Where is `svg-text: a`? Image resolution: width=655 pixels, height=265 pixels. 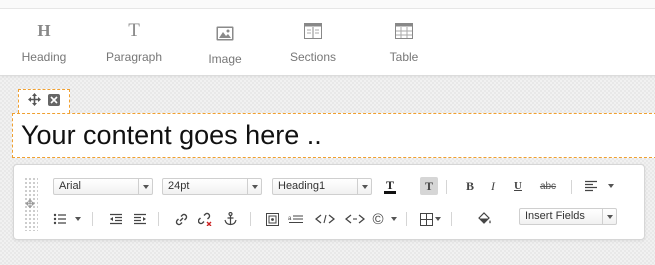 svg-text: a is located at coordinates (290, 219).